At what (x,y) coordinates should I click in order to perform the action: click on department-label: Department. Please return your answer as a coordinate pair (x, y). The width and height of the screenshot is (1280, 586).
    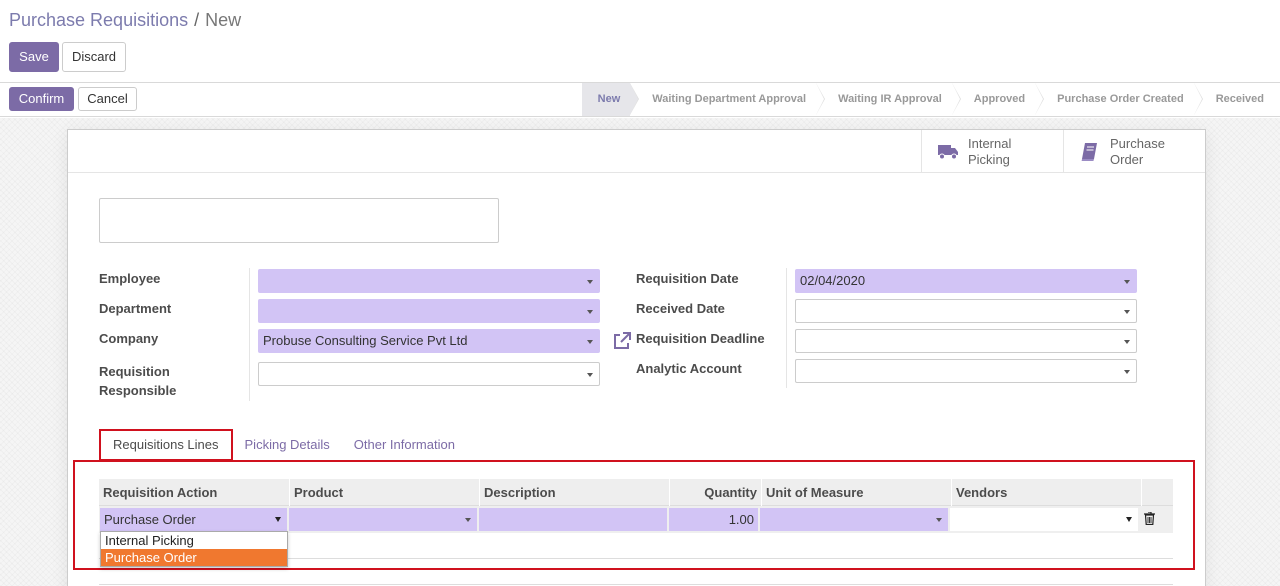
    Looking at the image, I should click on (135, 308).